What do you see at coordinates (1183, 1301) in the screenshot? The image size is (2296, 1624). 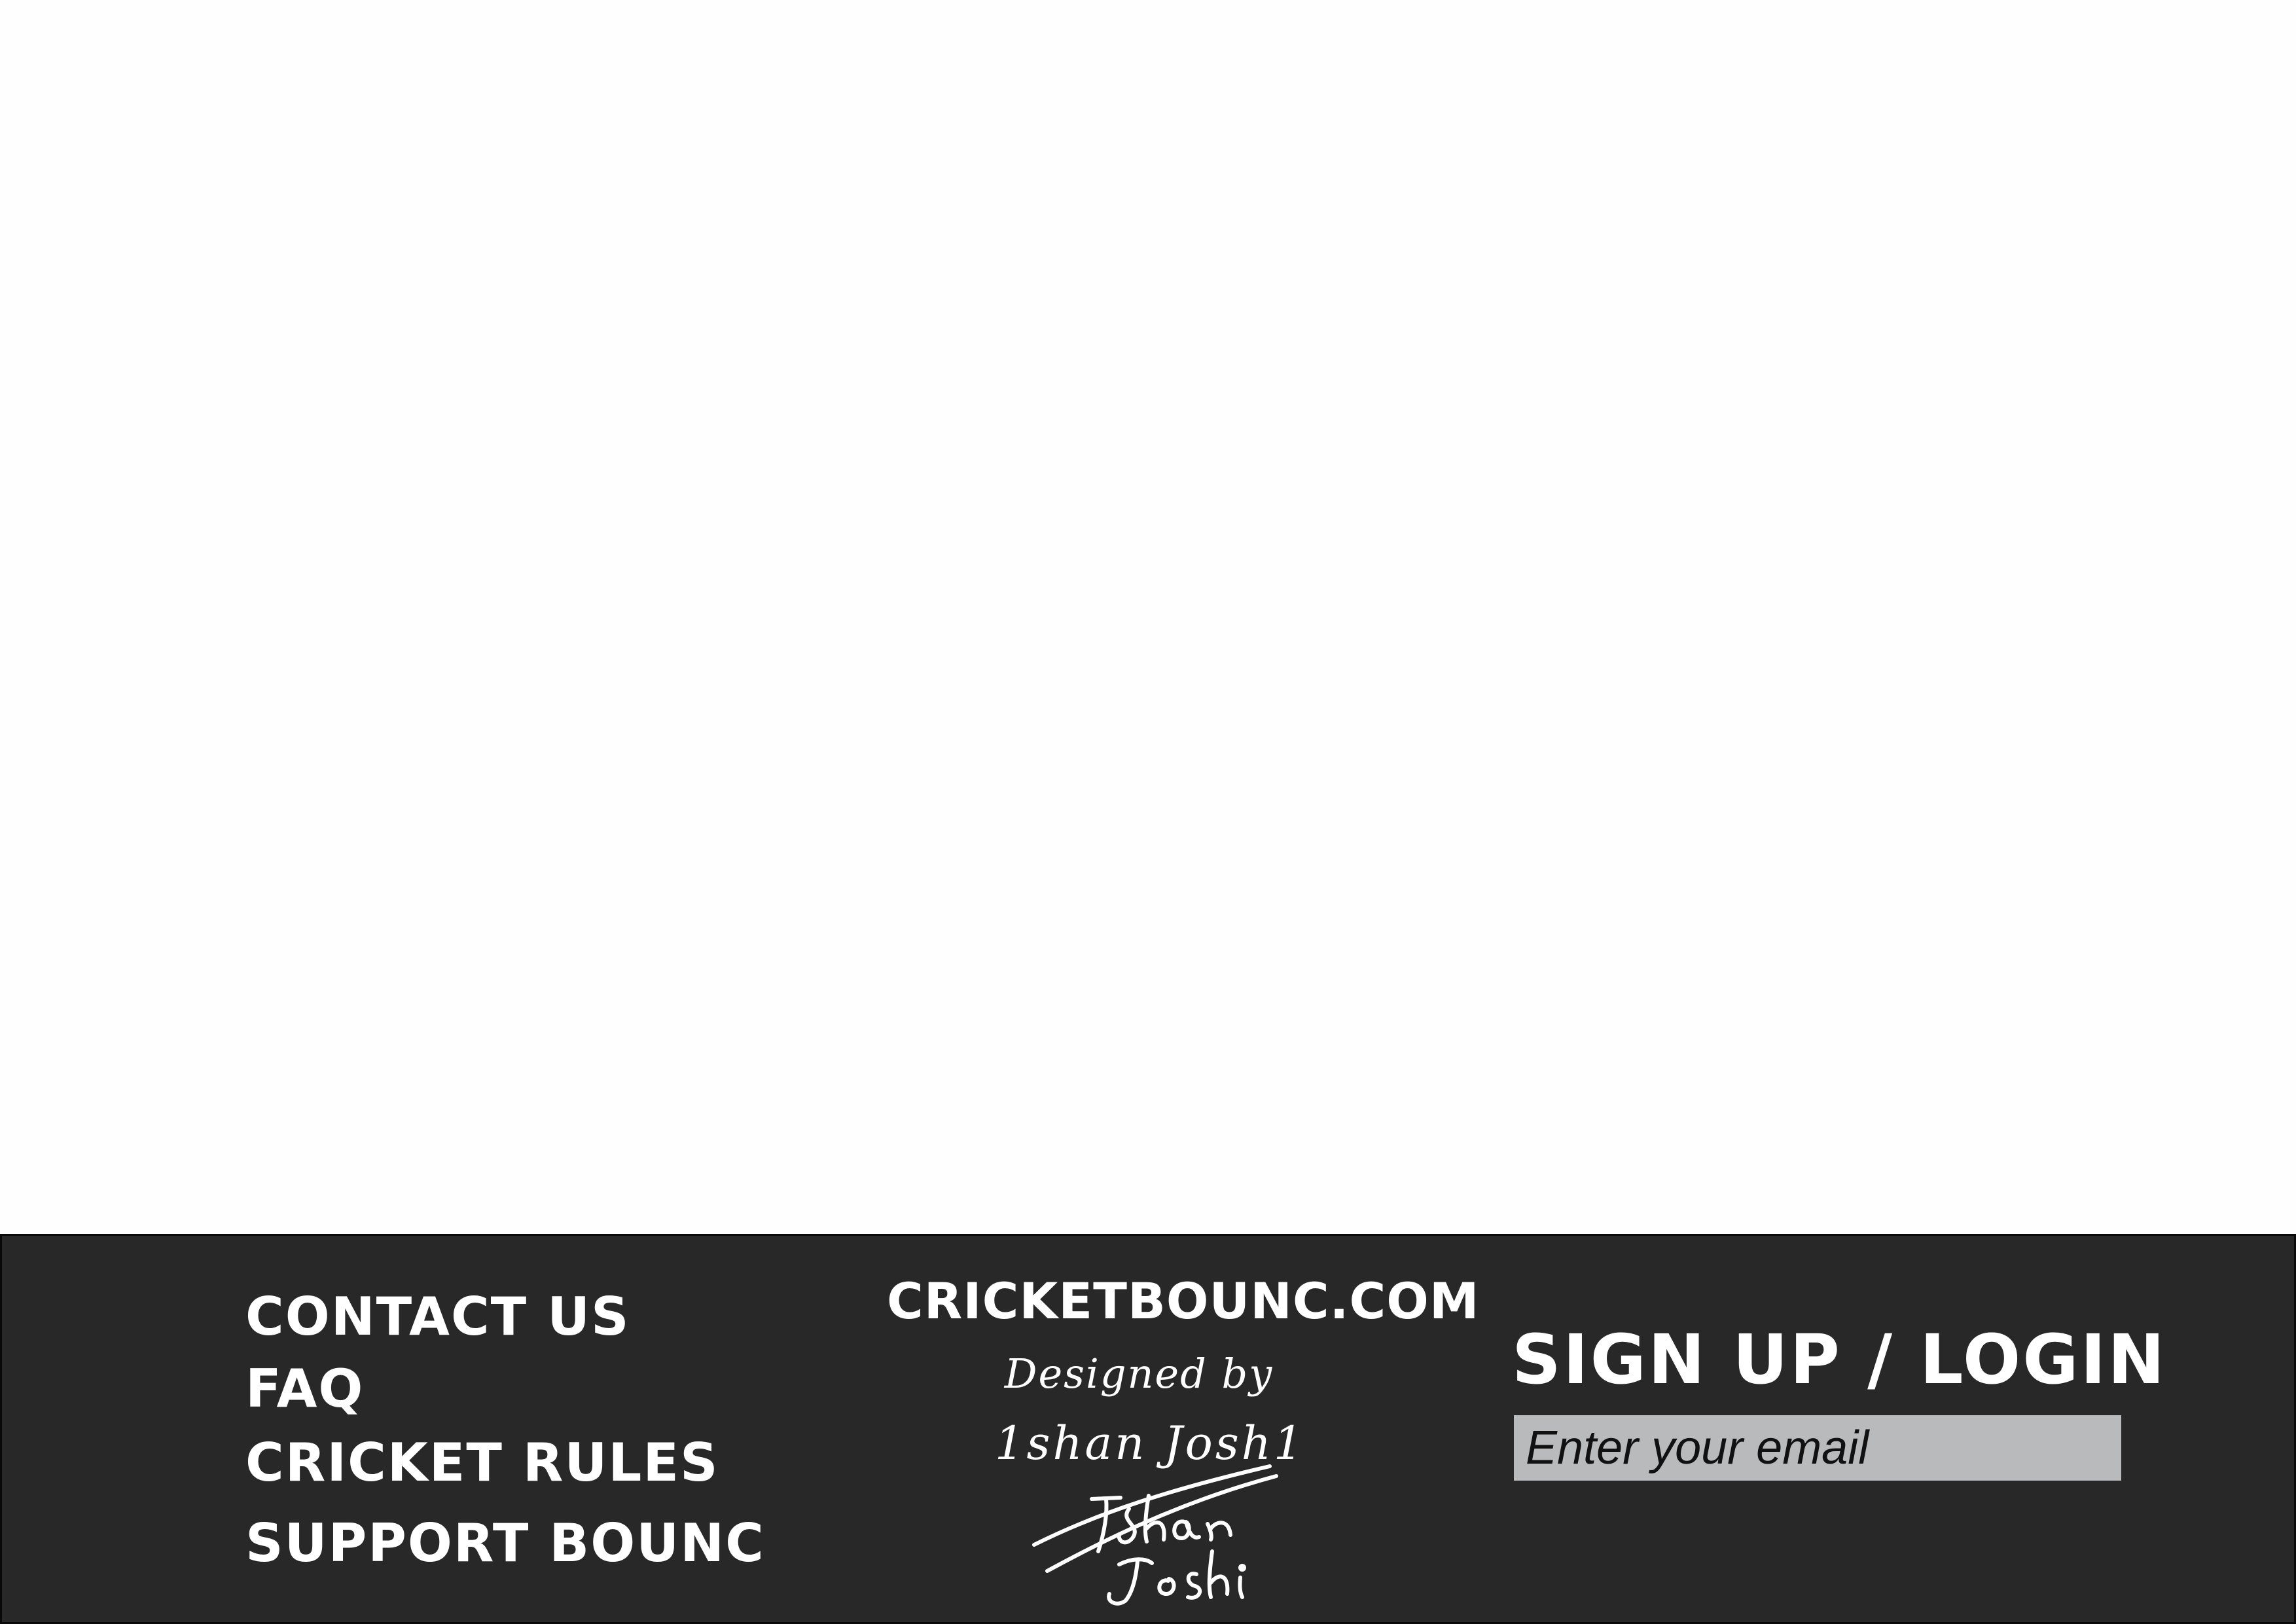 I see `site-name: CRICKETBOUNC.COM` at bounding box center [1183, 1301].